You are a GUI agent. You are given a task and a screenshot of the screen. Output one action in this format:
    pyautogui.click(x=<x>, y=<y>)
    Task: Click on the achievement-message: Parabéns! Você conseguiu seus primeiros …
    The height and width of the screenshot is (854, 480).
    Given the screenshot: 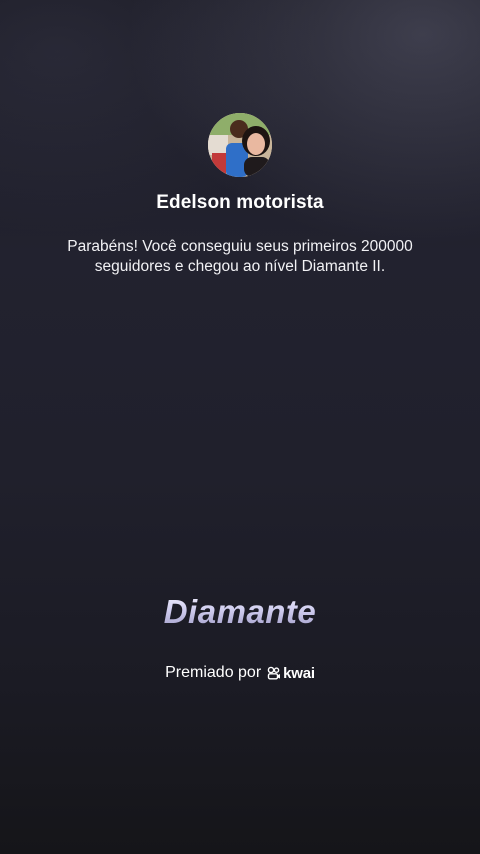 What is the action you would take?
    pyautogui.click(x=240, y=256)
    